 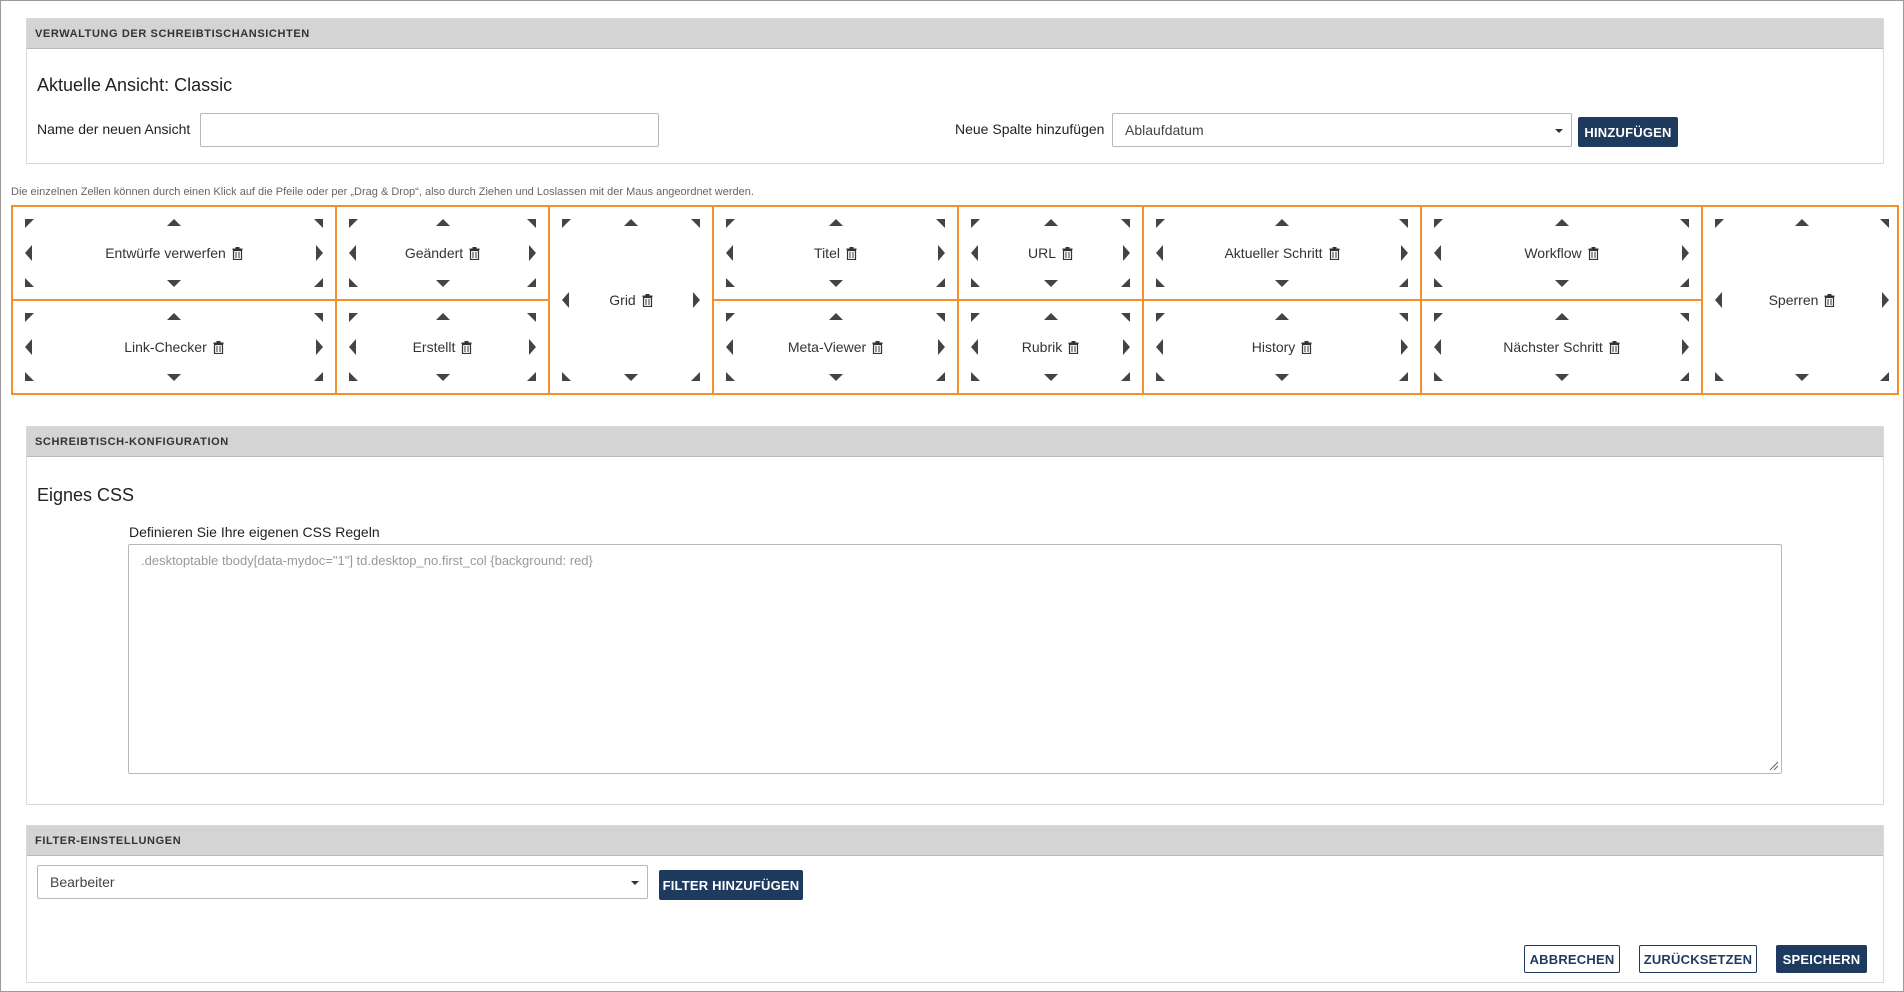 I want to click on grid-cell: Link-Checker, so click(x=174, y=347).